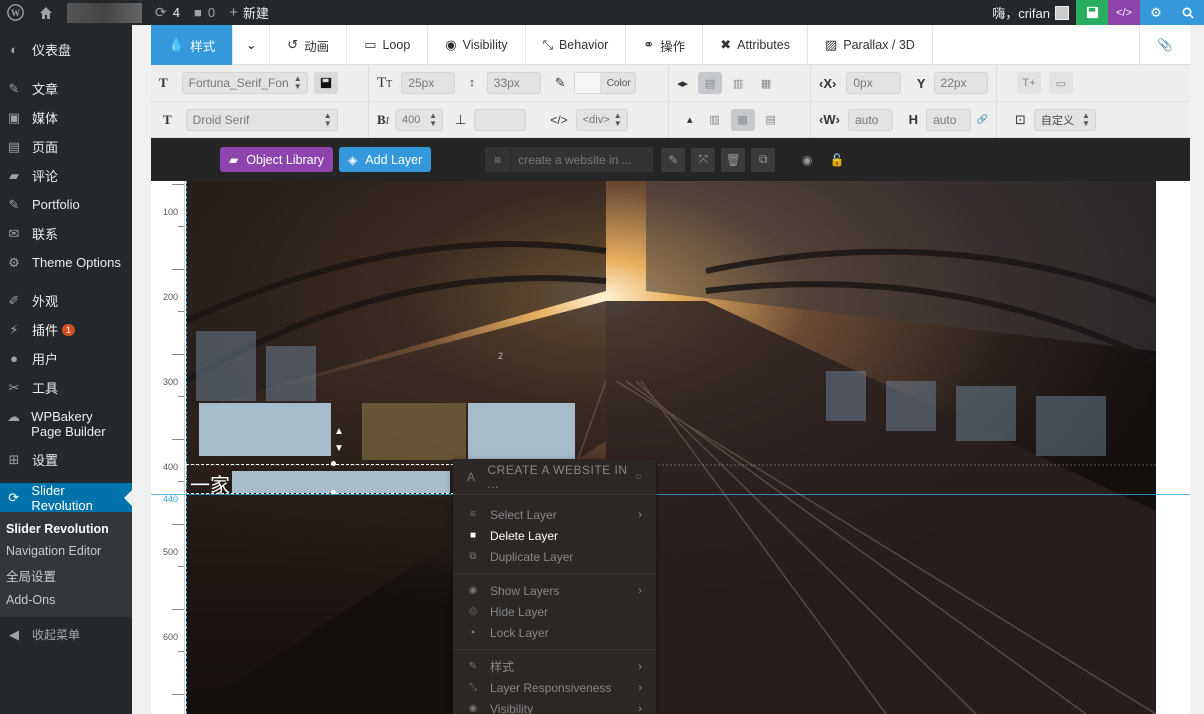  I want to click on align-left-button: ▤, so click(710, 83).